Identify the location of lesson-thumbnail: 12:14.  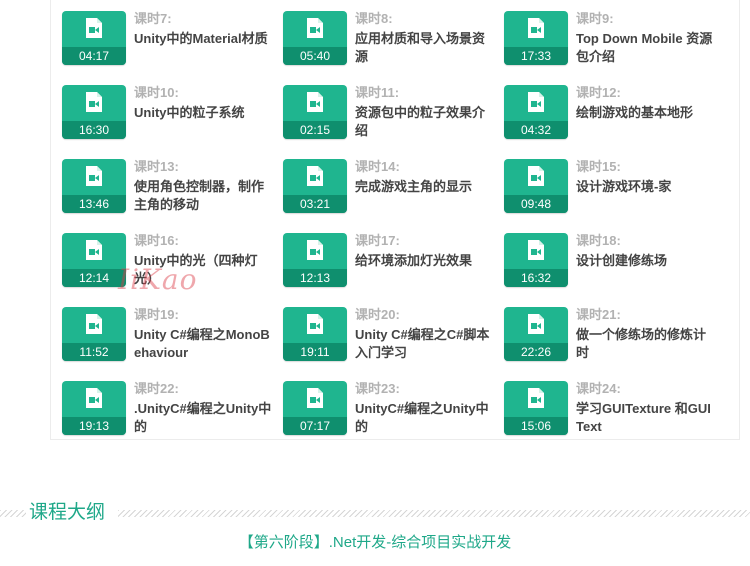
(94, 260).